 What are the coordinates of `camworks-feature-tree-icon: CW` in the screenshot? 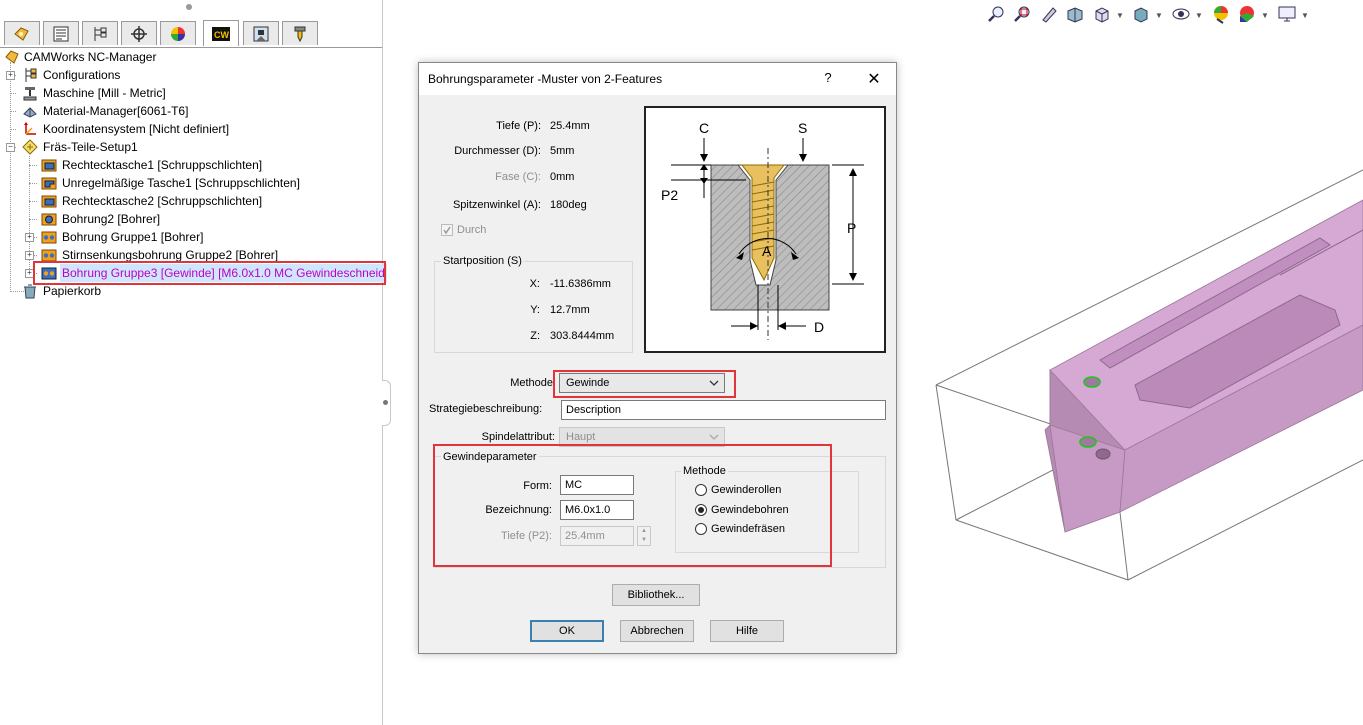 It's located at (221, 33).